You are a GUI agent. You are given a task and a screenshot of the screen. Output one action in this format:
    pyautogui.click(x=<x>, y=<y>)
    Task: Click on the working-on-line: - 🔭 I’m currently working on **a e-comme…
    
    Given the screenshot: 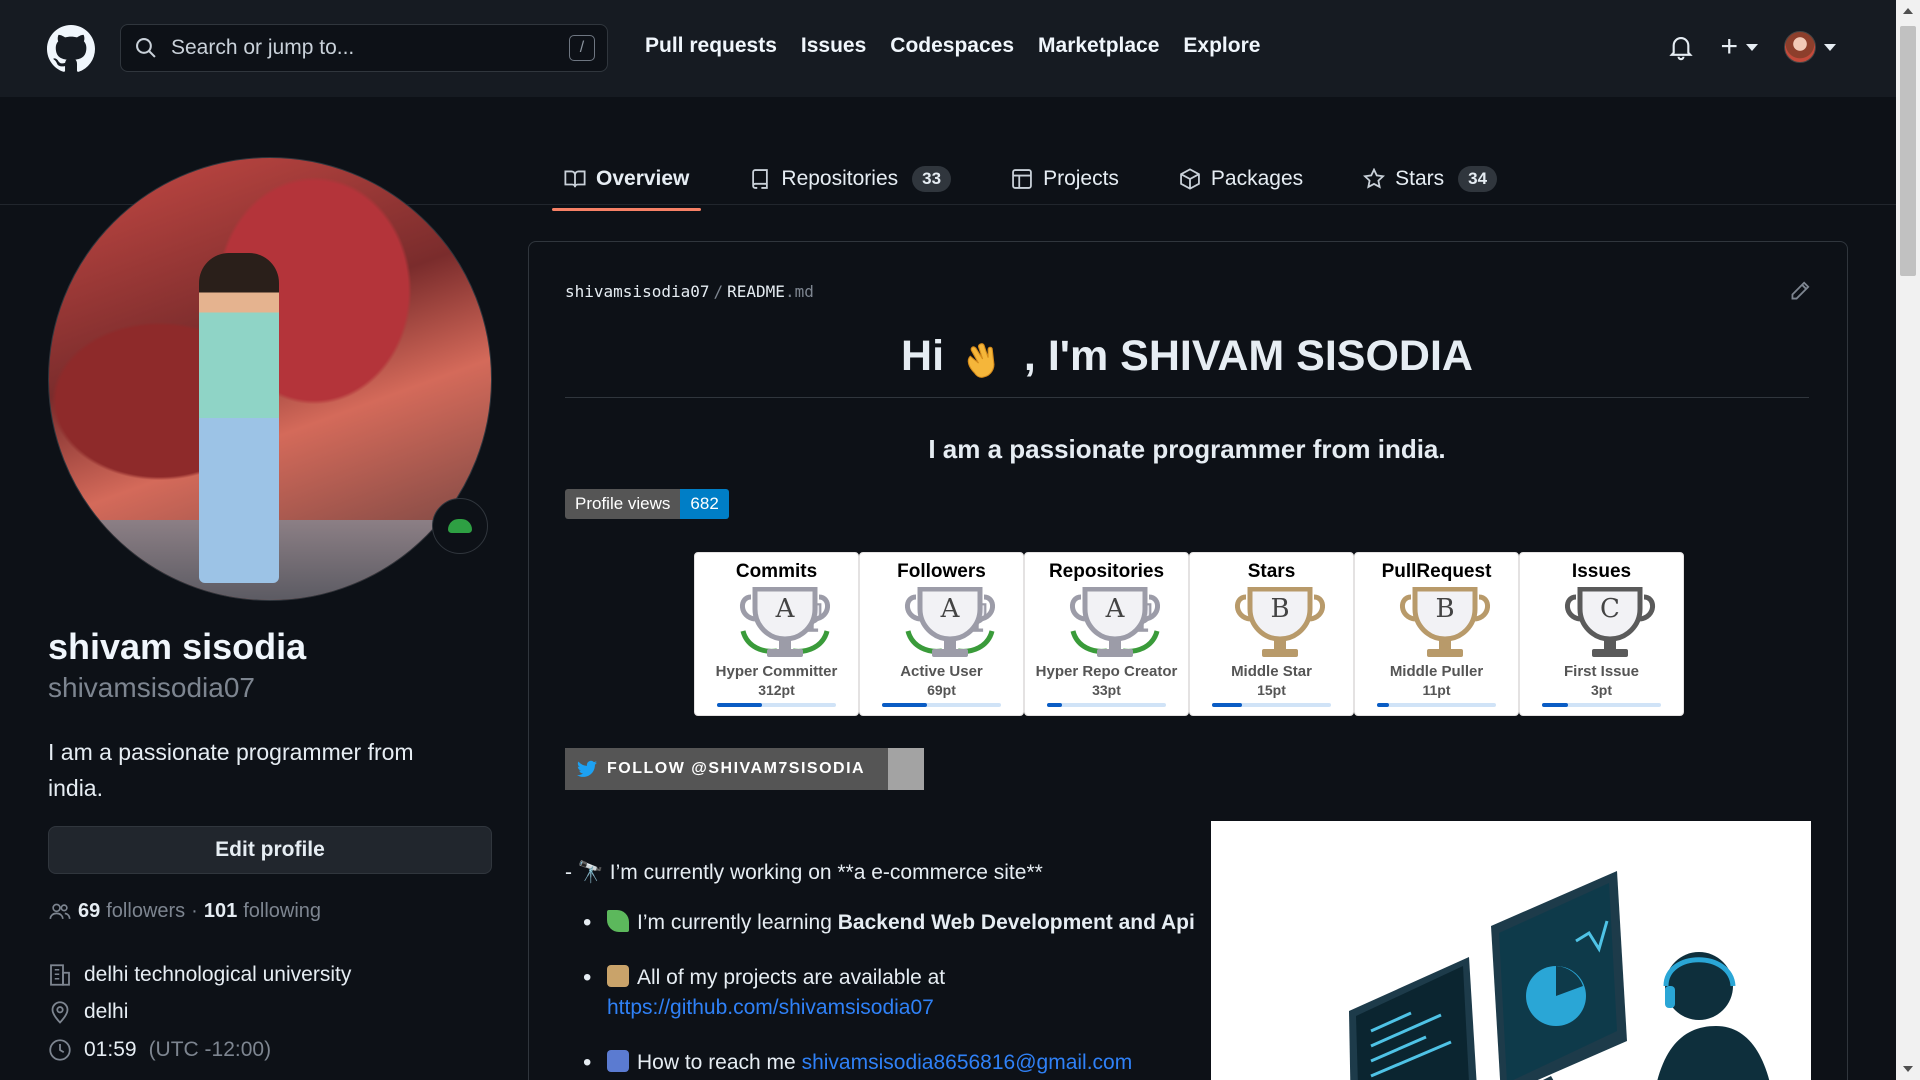 What is the action you would take?
    pyautogui.click(x=804, y=872)
    